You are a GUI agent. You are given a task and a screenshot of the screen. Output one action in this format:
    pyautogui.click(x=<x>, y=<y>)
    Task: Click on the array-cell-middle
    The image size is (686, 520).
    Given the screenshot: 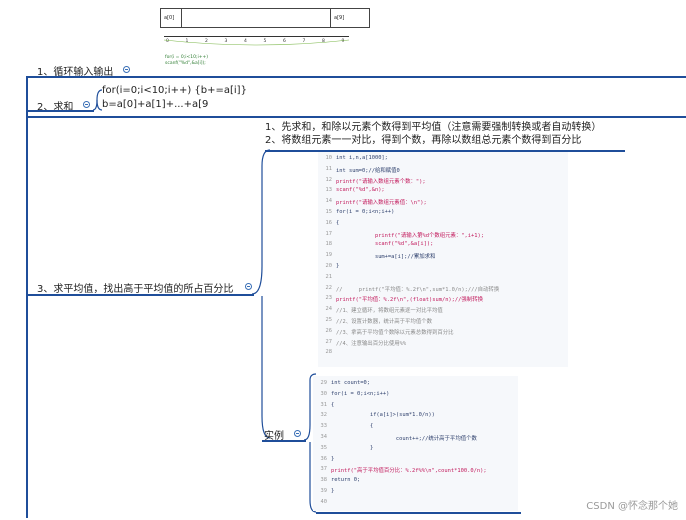 What is the action you would take?
    pyautogui.click(x=256, y=18)
    